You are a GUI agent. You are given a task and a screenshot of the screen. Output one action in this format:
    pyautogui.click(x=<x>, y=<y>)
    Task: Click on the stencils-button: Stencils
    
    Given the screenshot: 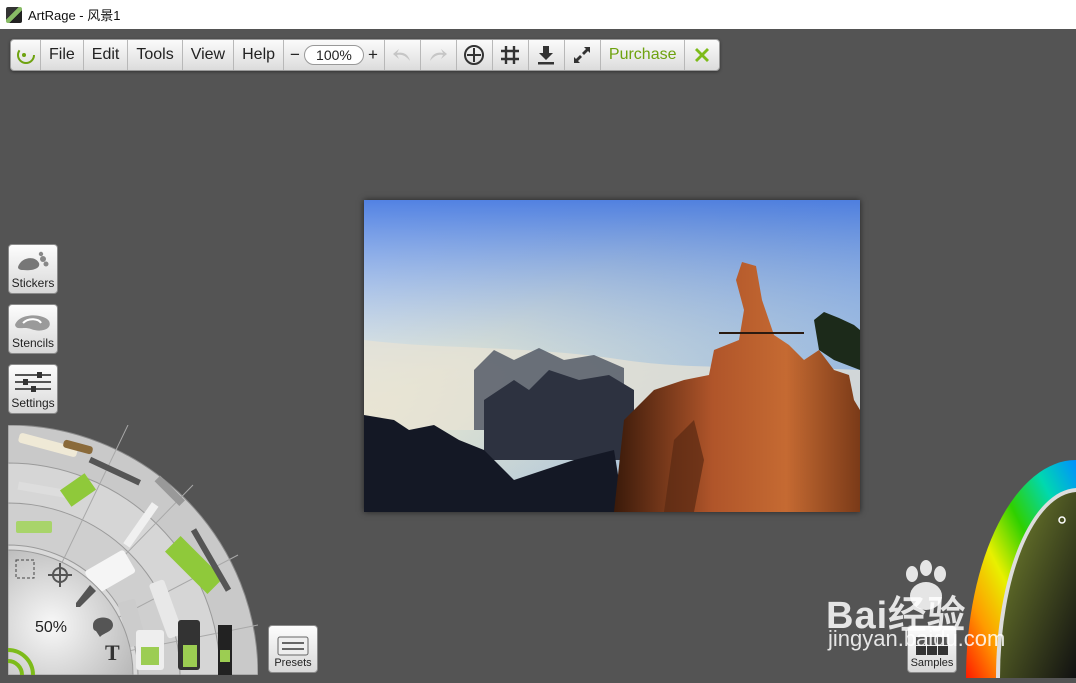 What is the action you would take?
    pyautogui.click(x=33, y=329)
    